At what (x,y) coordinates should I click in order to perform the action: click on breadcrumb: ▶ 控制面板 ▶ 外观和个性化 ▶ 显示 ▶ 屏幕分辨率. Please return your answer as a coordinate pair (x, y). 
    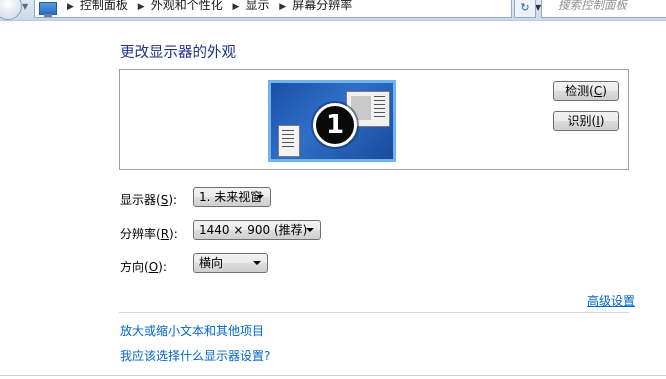
    Looking at the image, I should click on (206, 8).